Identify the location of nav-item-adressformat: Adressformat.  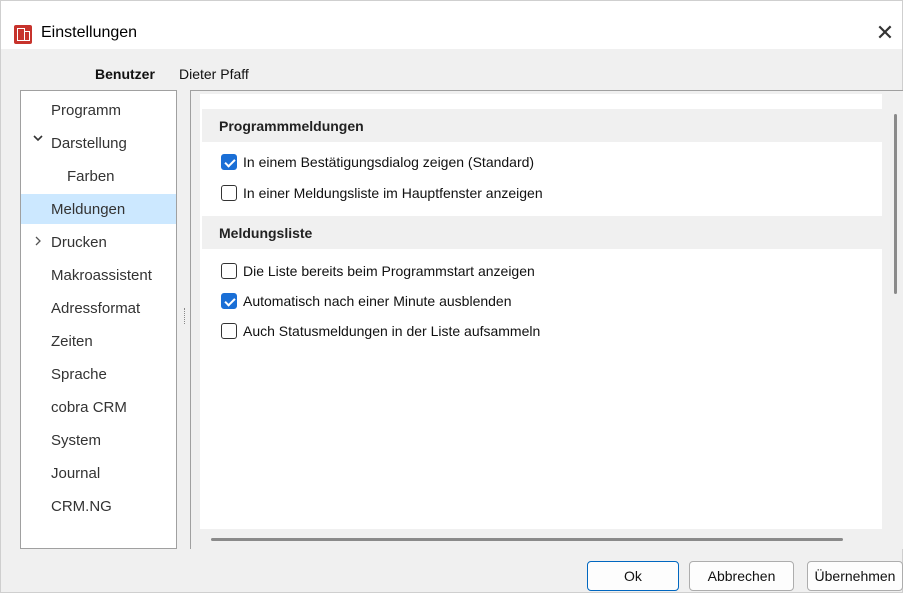
(98, 308).